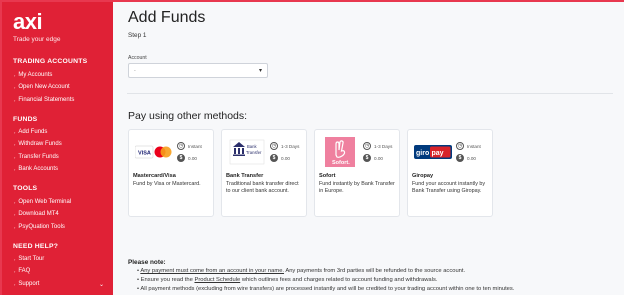 The image size is (624, 295). I want to click on sidebar-item-withdraw-funds: › Withdraw Funds, so click(38, 144).